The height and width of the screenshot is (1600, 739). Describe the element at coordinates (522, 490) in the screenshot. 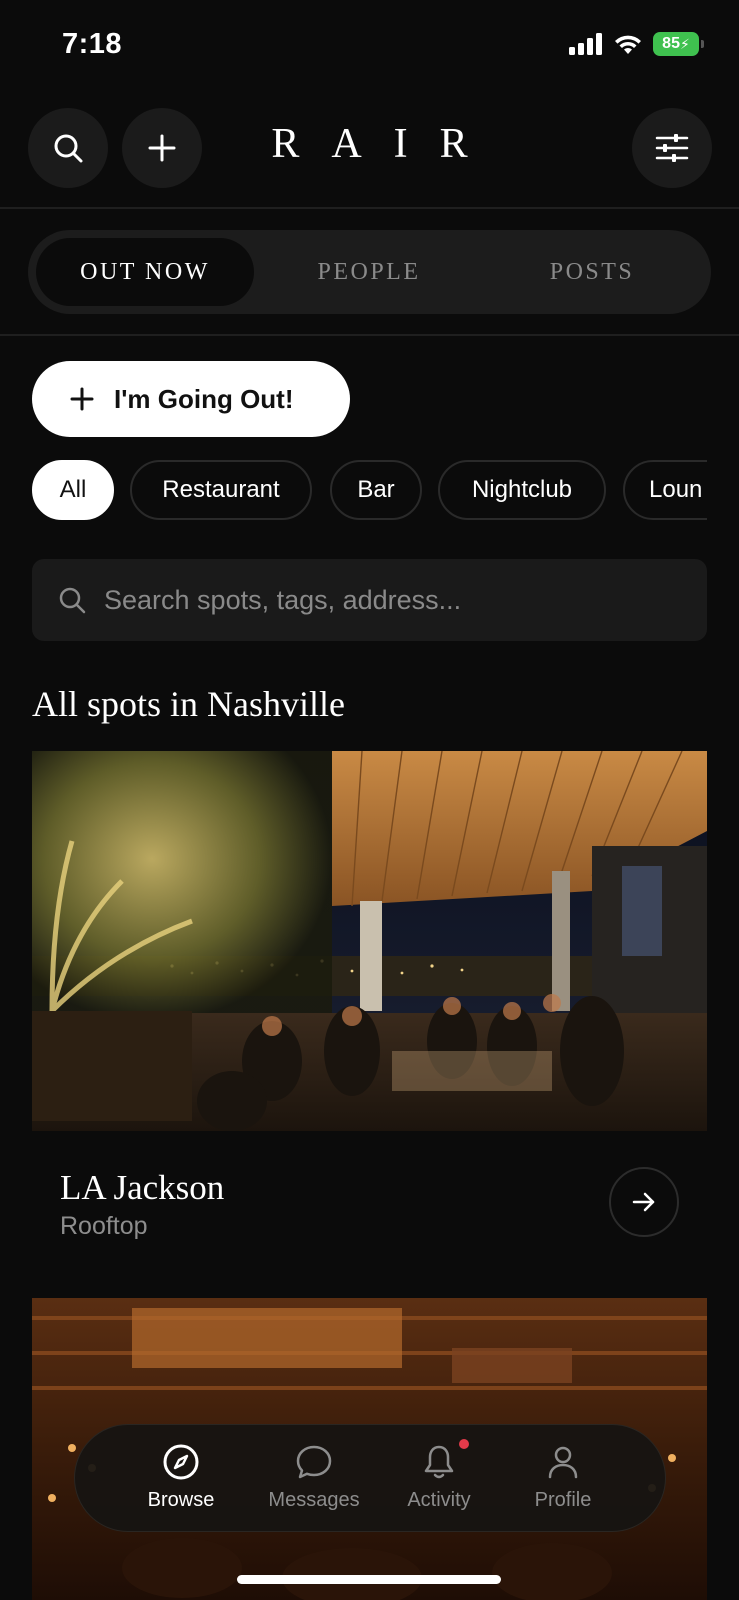

I see `chip-nightclub: Nightclub` at that location.